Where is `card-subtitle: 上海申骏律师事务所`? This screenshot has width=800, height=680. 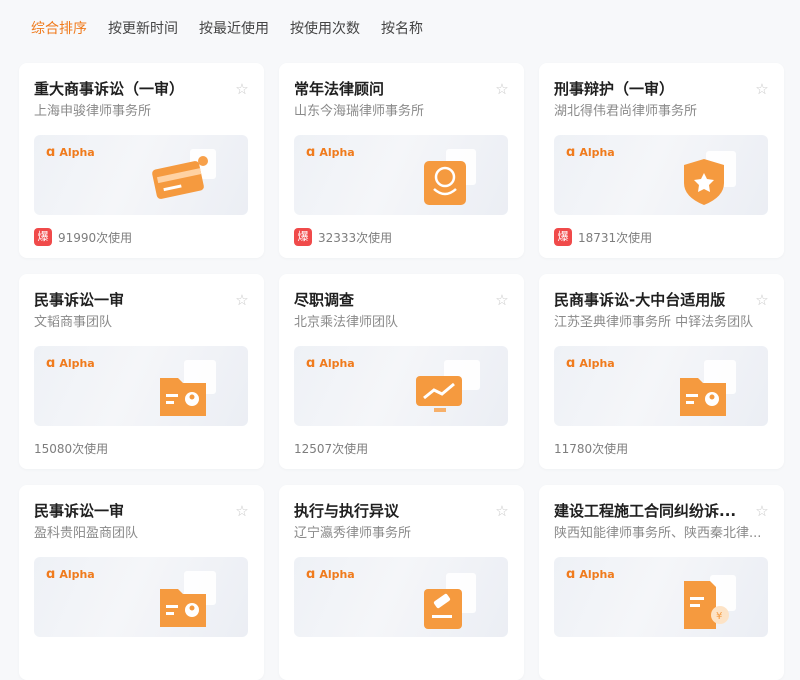 card-subtitle: 上海申骏律师事务所 is located at coordinates (93, 111).